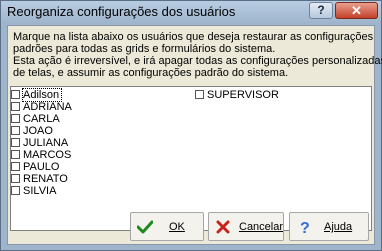 The image size is (382, 251). I want to click on cancel-button: Cancelar, so click(246, 226).